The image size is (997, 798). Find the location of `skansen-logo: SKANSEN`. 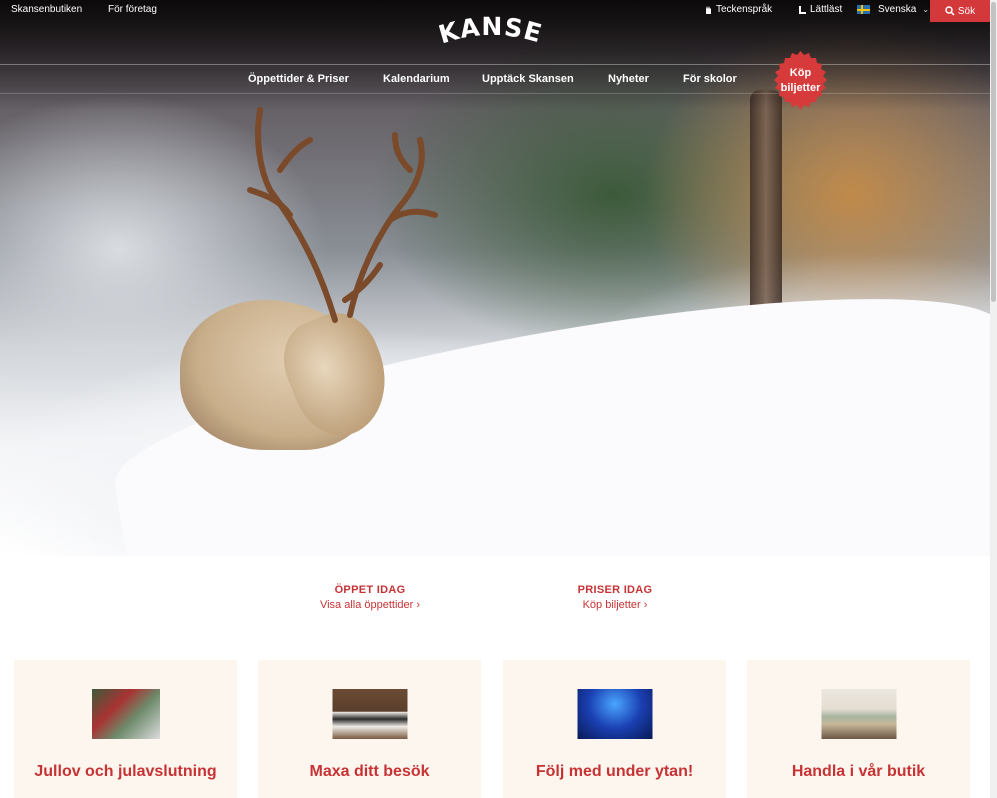

skansen-logo: SKANSEN is located at coordinates (492, 34).